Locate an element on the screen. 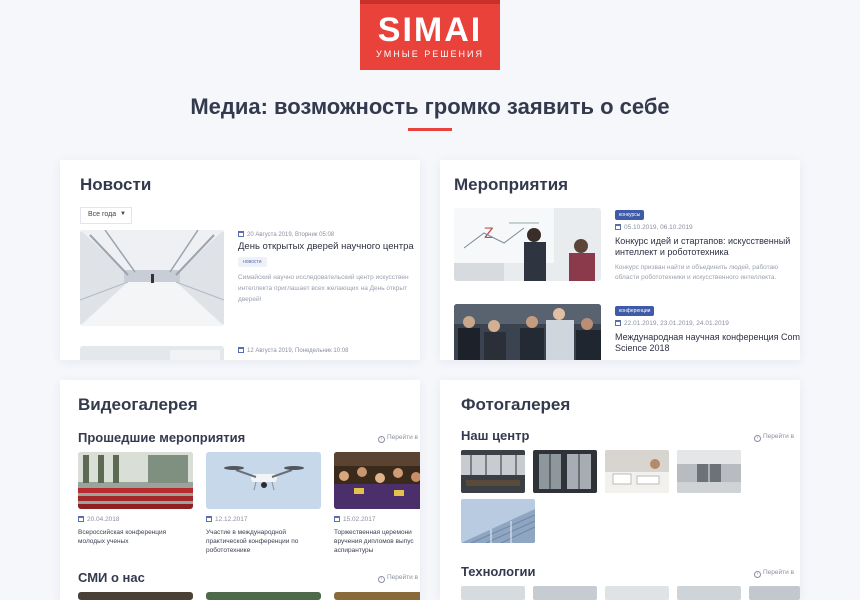  photo-thumb-meeting is located at coordinates (637, 471).